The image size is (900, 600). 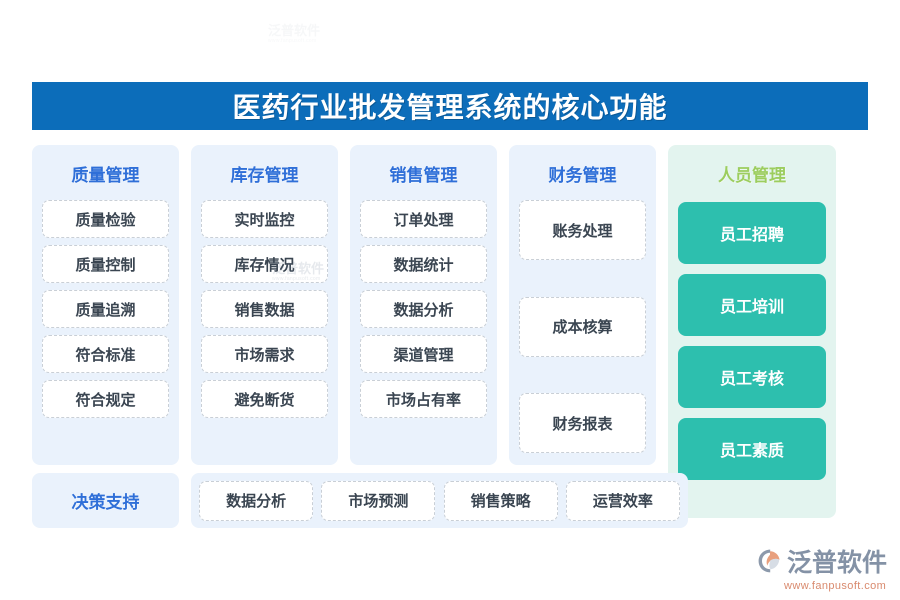 I want to click on decision-support-row: 决策支持 数据分析 市场预测 销售策略 运营效率, so click(x=360, y=500).